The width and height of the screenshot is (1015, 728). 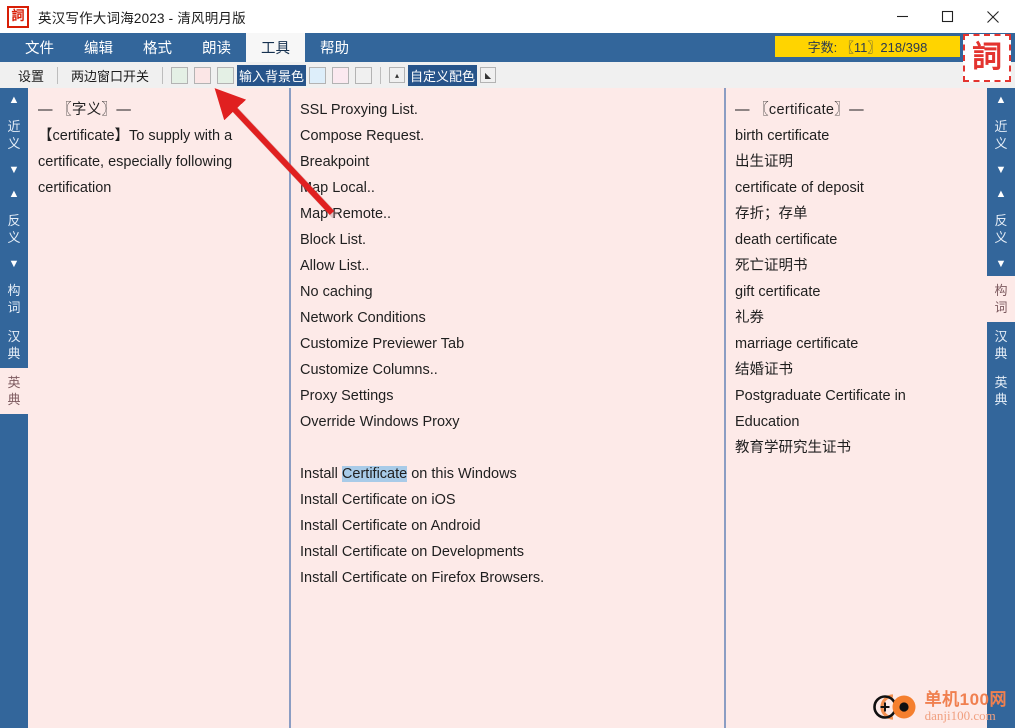 What do you see at coordinates (504, 552) in the screenshot?
I see `editor-line: Install Certificate on Developments` at bounding box center [504, 552].